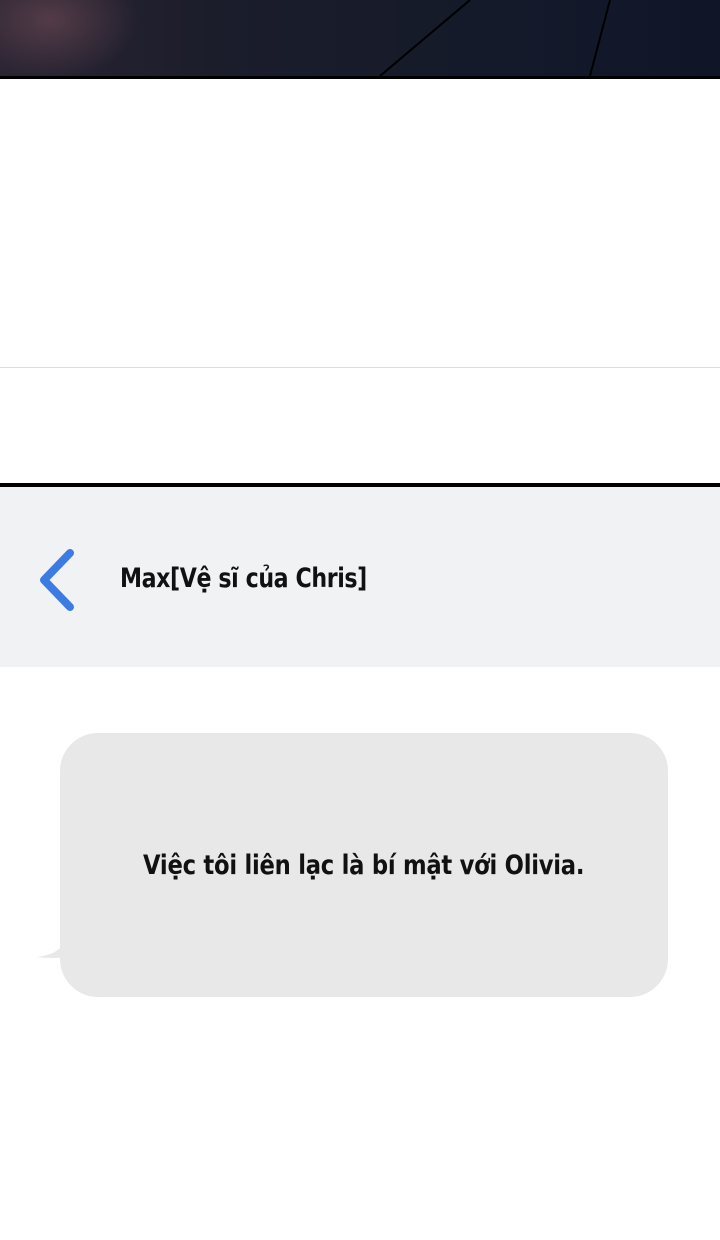  I want to click on message-text: Việc tôi liên lạc là bí mật với Olivia., so click(364, 865).